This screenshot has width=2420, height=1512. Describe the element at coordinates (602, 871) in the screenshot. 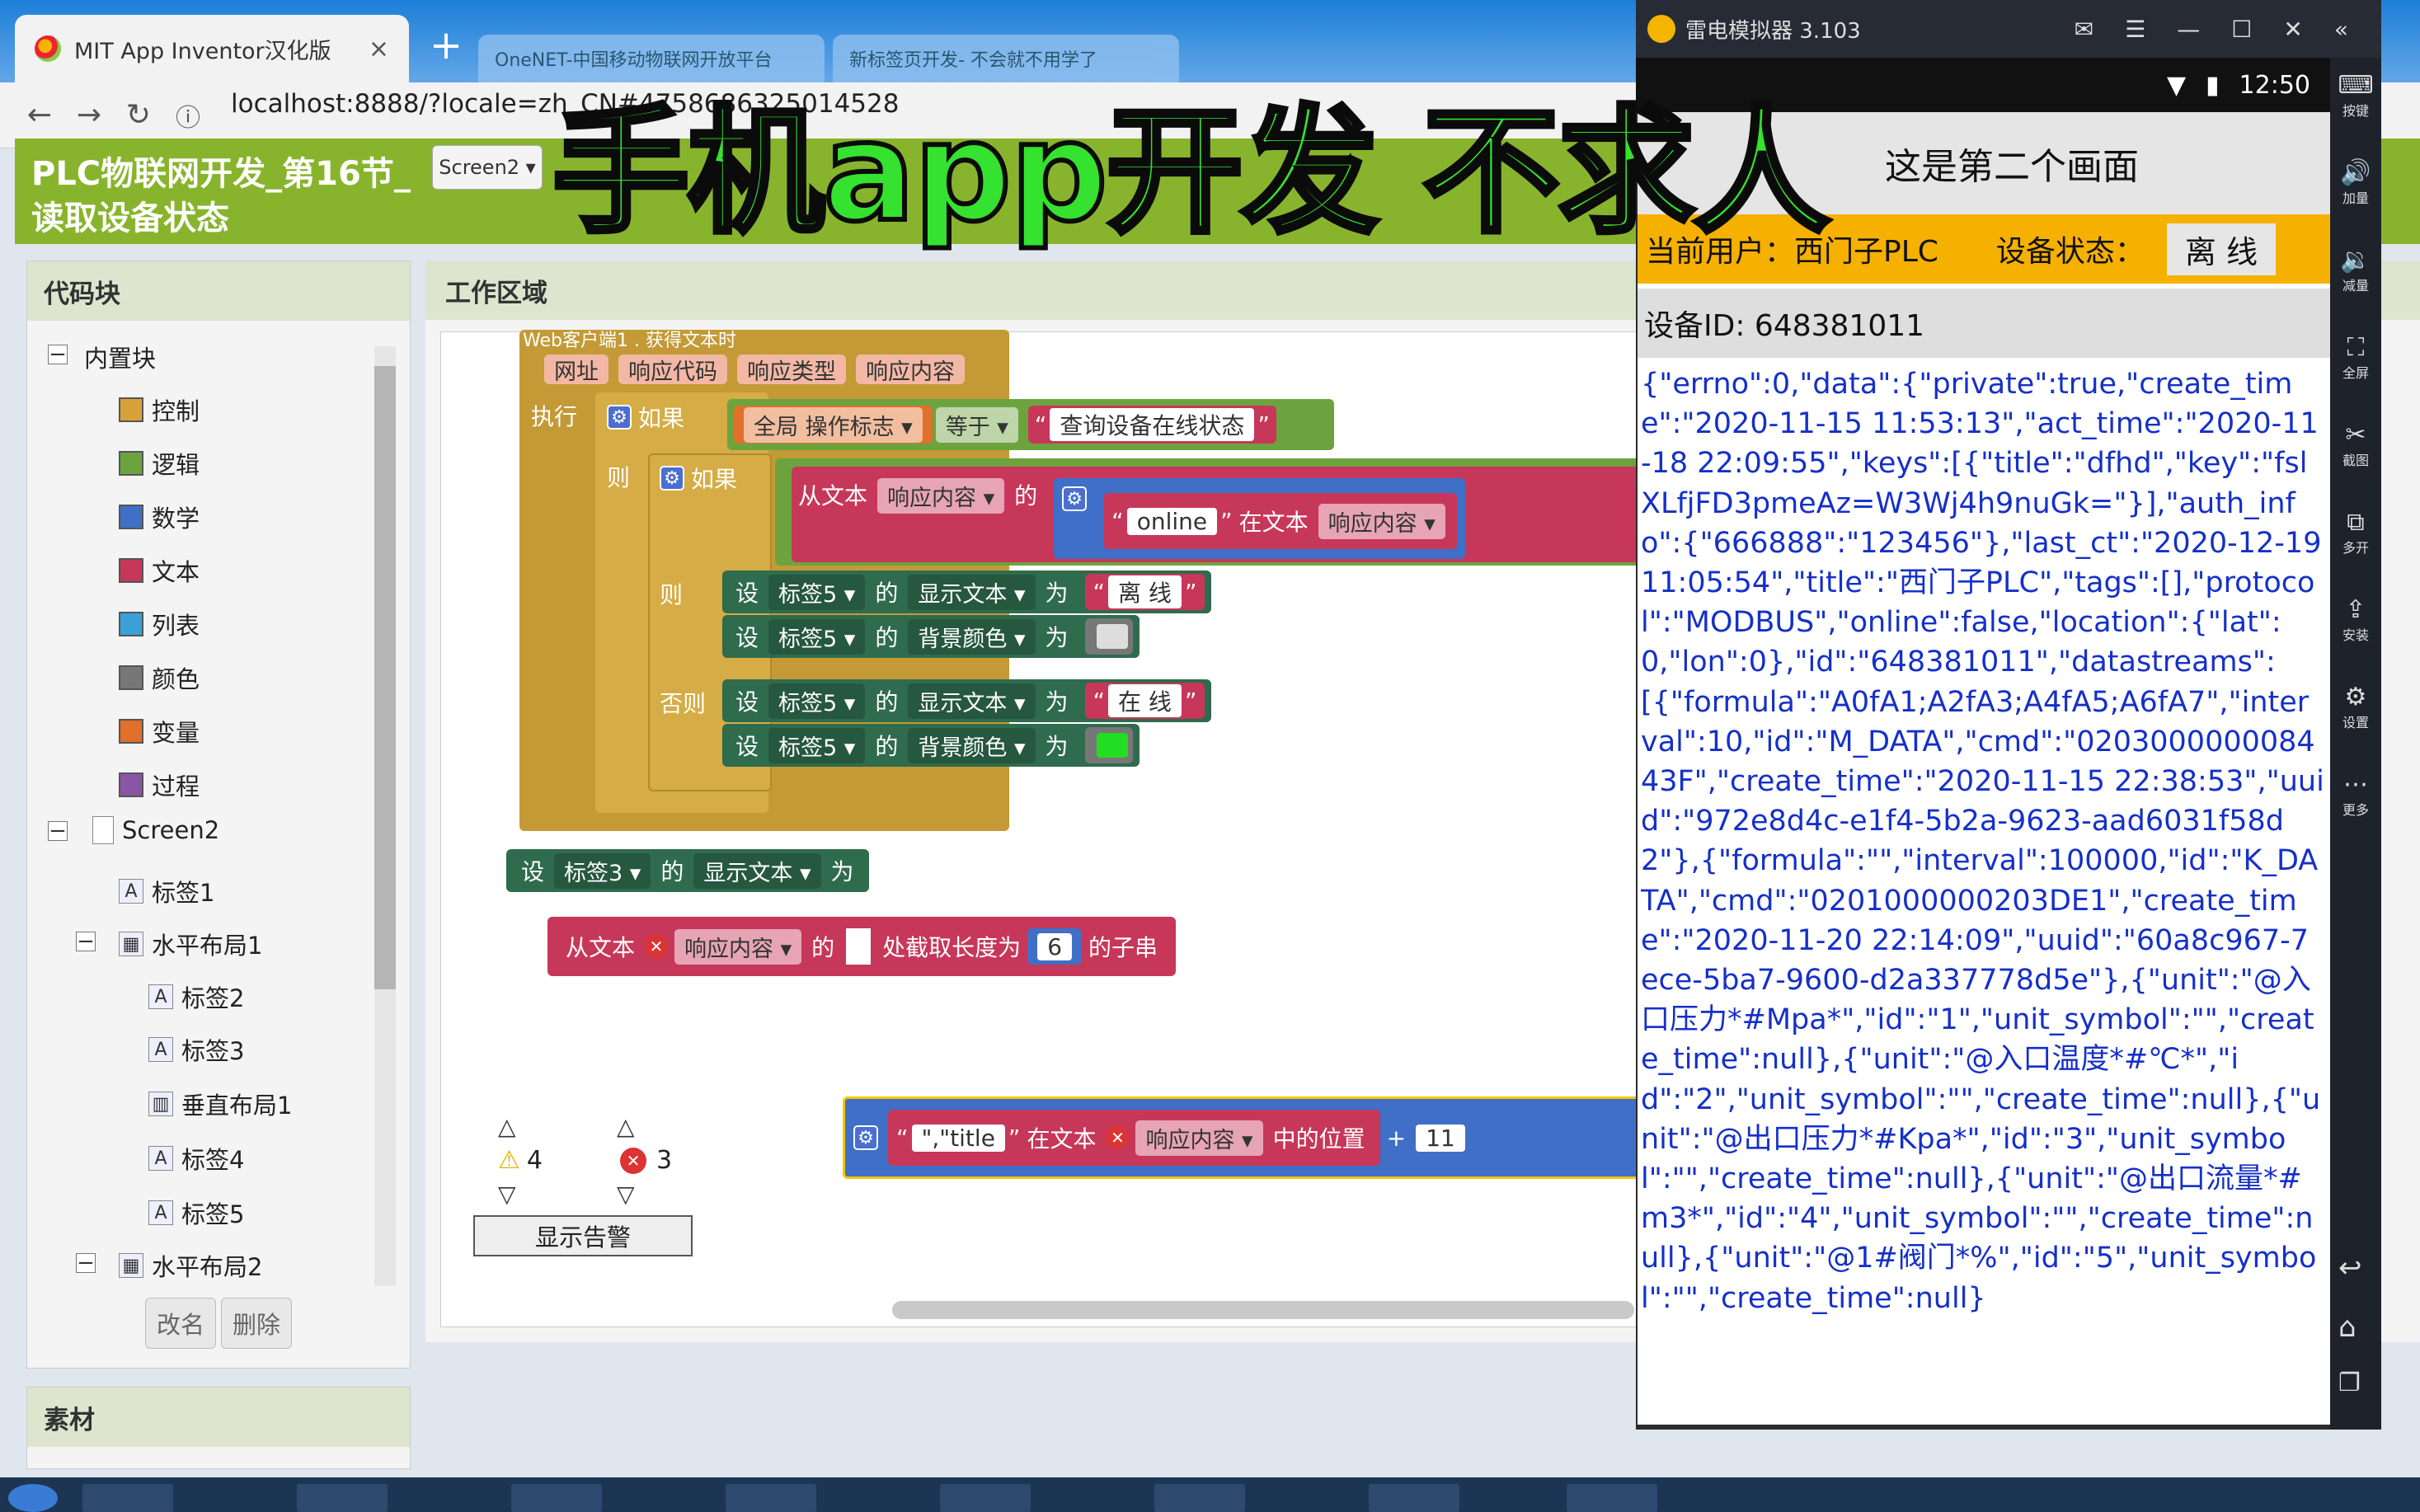

I see `component-dropdown: 标签3 ▾` at that location.